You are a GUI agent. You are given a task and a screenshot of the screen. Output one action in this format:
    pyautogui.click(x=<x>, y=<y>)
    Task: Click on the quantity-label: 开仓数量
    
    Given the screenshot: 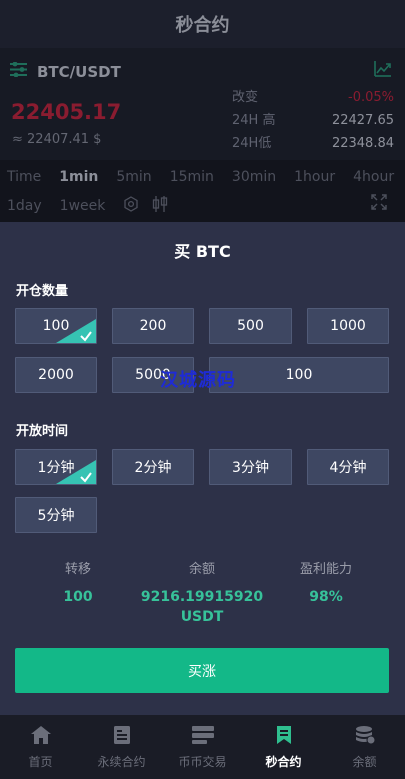 What is the action you would take?
    pyautogui.click(x=42, y=291)
    